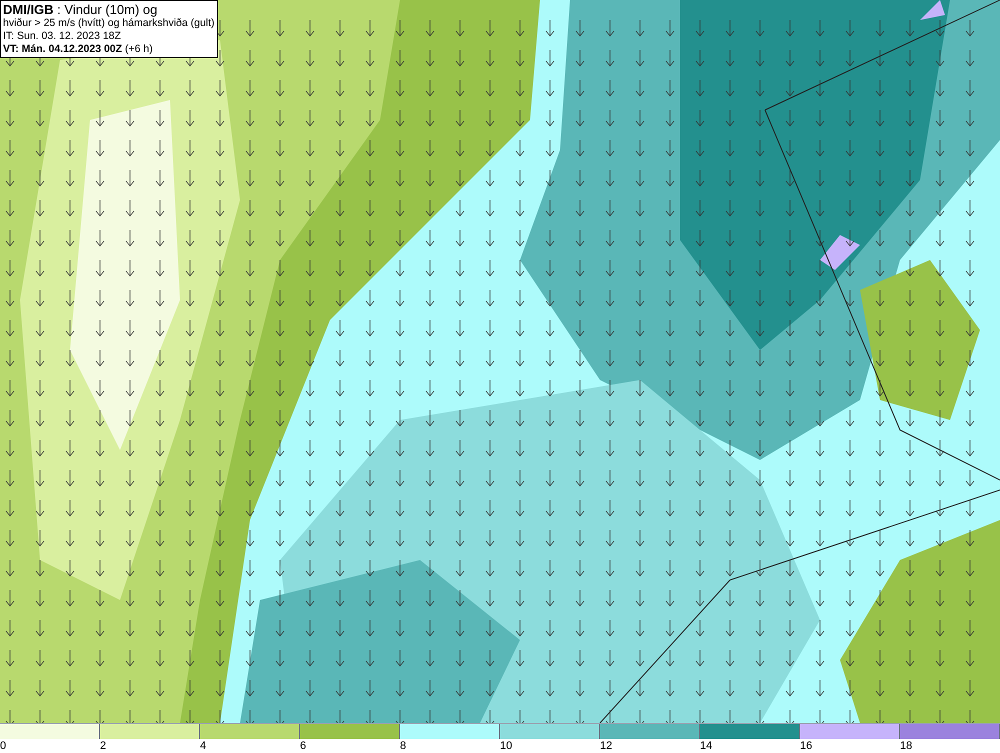 This screenshot has width=1000, height=753. What do you see at coordinates (906, 746) in the screenshot?
I see `legend-label: 18` at bounding box center [906, 746].